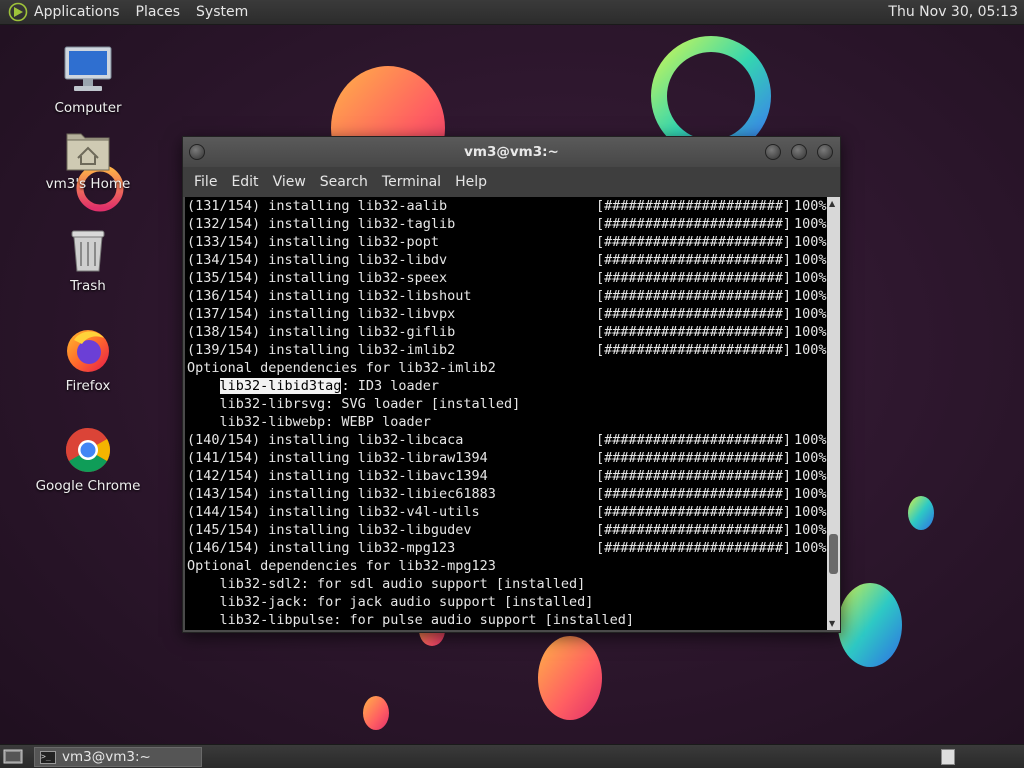  Describe the element at coordinates (832, 203) in the screenshot. I see `scroll-up-icon: ▲` at that location.